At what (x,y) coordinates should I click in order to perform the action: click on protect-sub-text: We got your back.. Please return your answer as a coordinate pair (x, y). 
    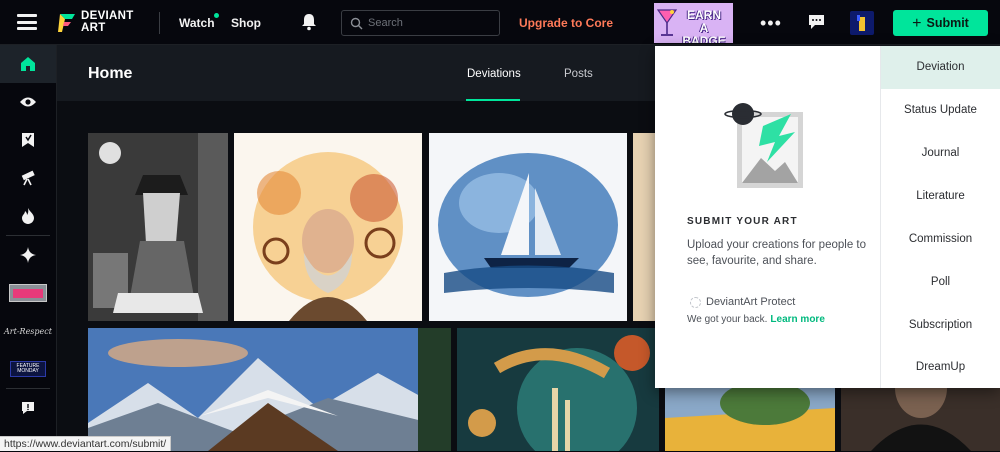
    Looking at the image, I should click on (727, 319).